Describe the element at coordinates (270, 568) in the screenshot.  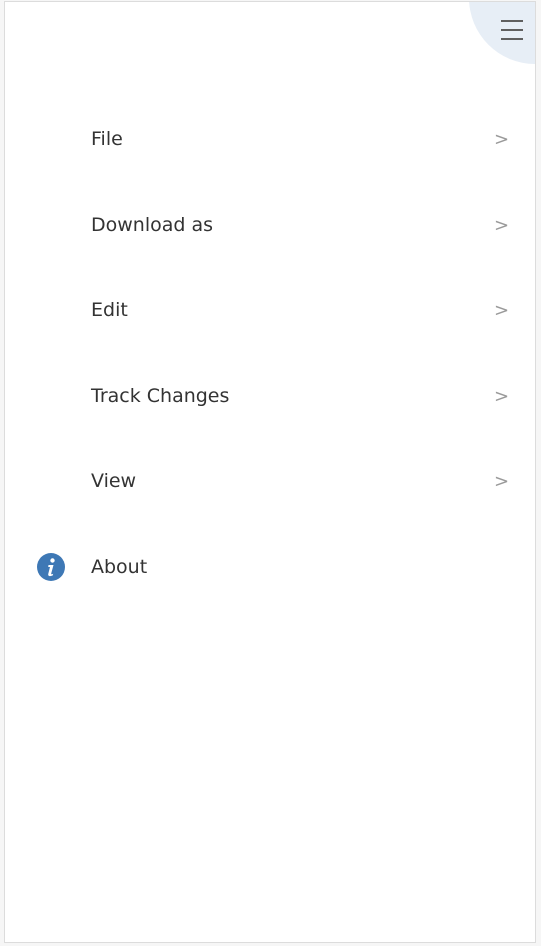
I see `menu-item-about: About` at that location.